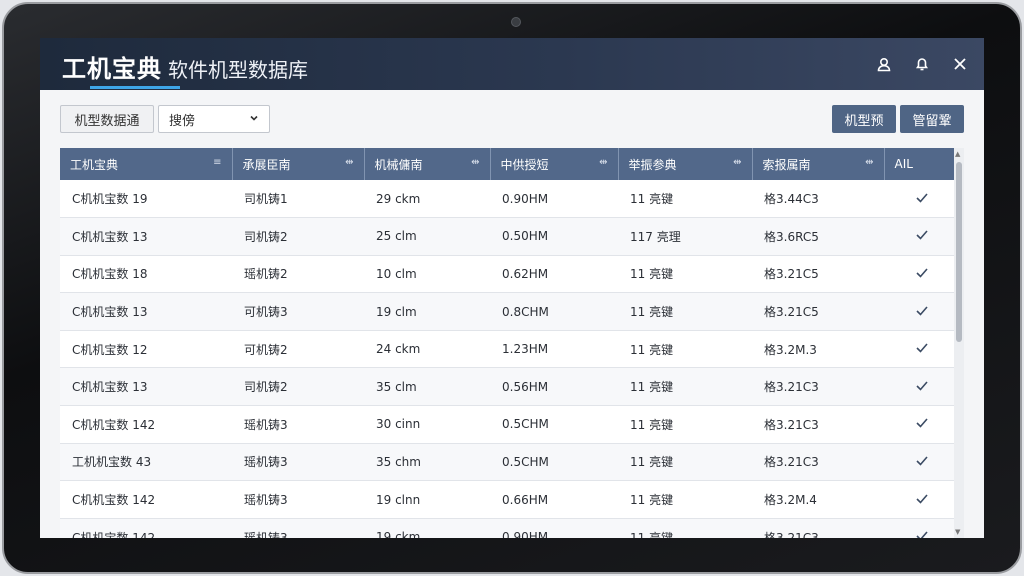 This screenshot has width=1024, height=576. What do you see at coordinates (516, 22) in the screenshot?
I see `camera-dot` at bounding box center [516, 22].